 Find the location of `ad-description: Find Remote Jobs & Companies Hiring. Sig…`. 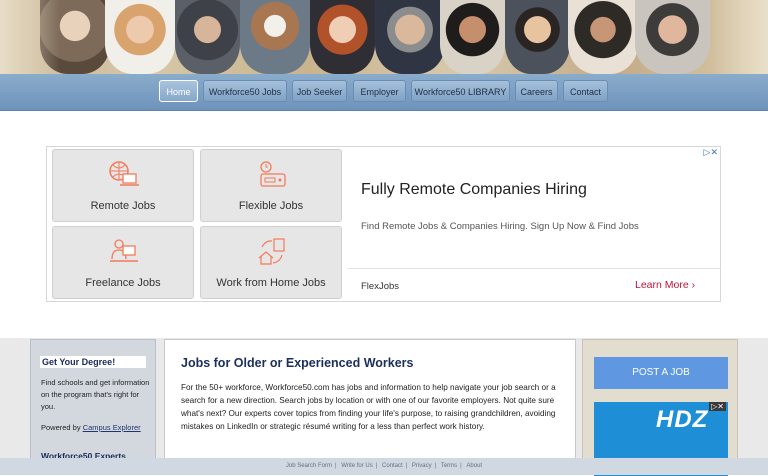

ad-description: Find Remote Jobs & Companies Hiring. Sig… is located at coordinates (500, 226).